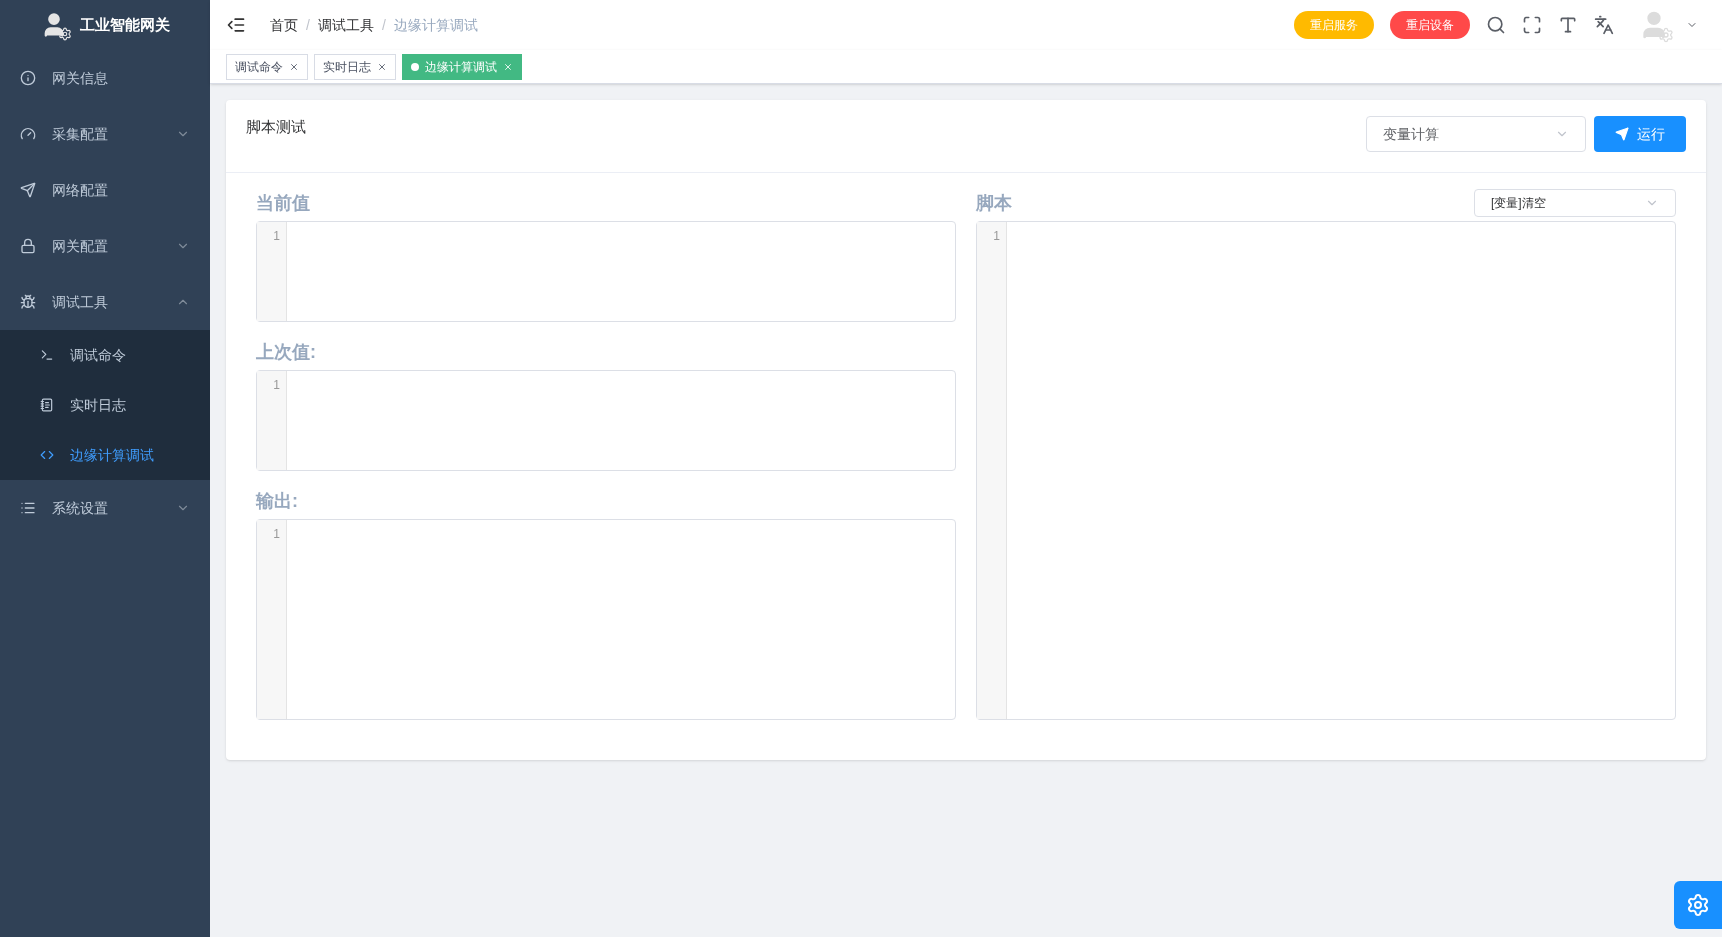 The width and height of the screenshot is (1722, 937). I want to click on page-tab: 调试命令, so click(267, 66).